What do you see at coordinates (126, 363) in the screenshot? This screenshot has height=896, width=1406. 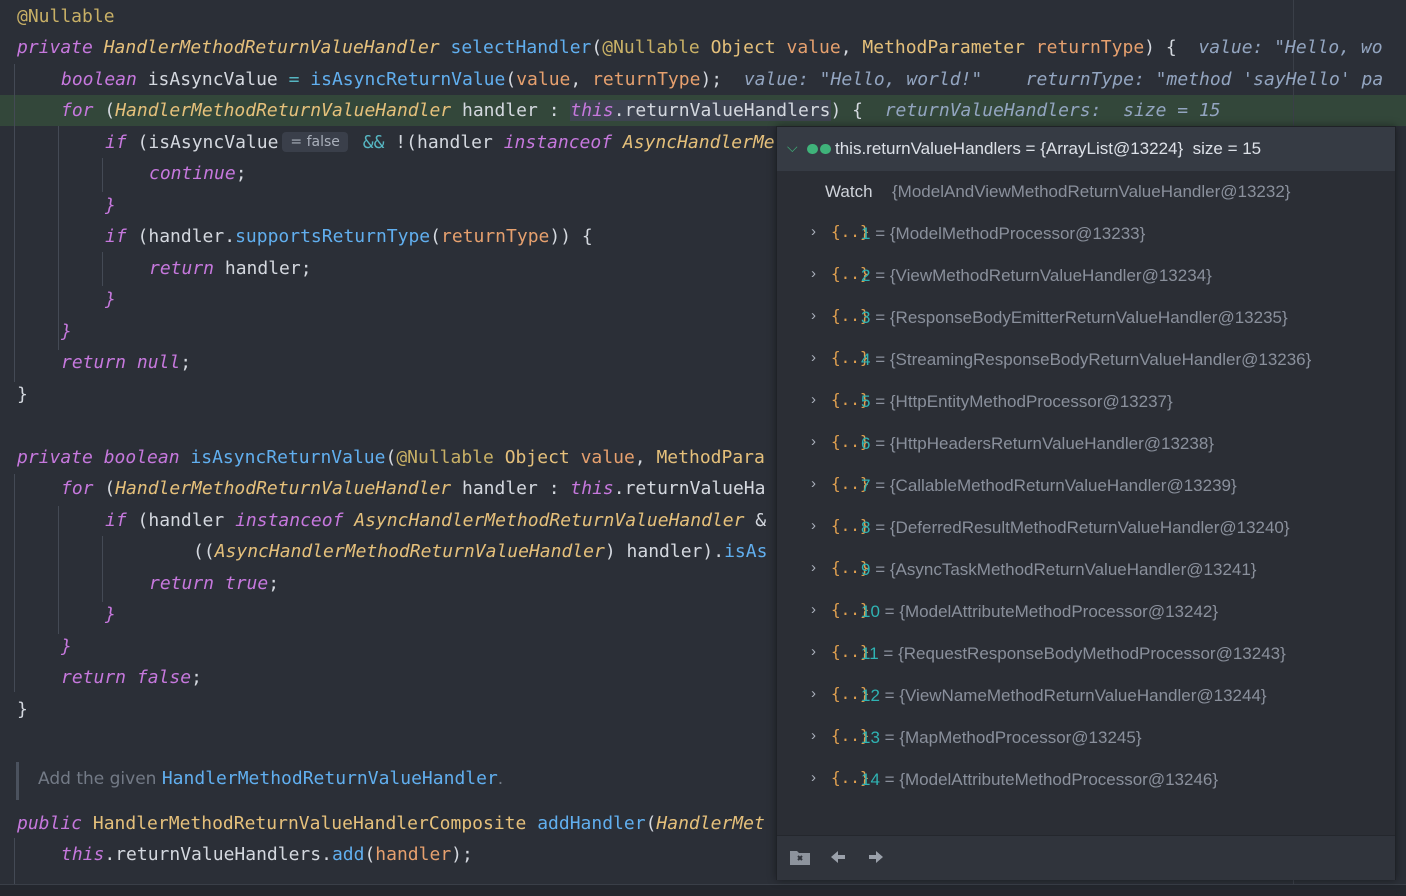 I see `code-line: return null;` at bounding box center [126, 363].